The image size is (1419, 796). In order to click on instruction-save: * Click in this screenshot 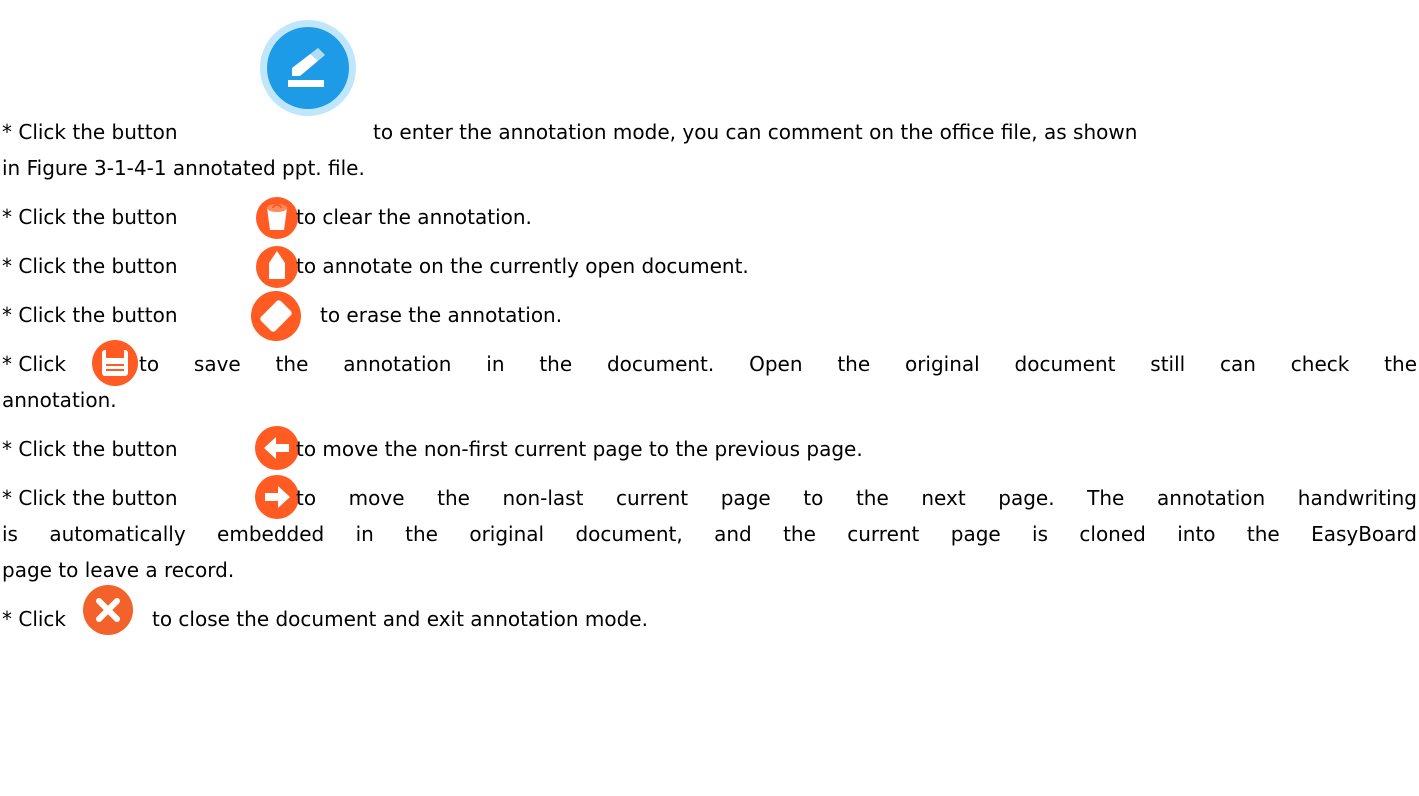, I will do `click(34, 364)`.